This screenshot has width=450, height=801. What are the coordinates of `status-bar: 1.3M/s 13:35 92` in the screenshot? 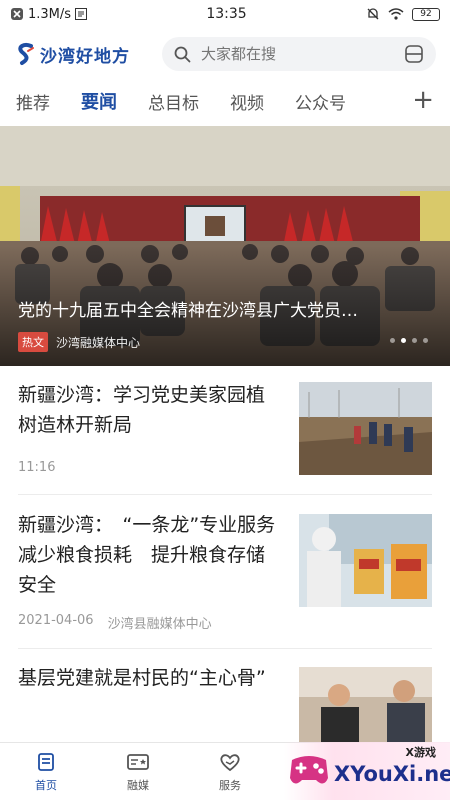 It's located at (225, 14).